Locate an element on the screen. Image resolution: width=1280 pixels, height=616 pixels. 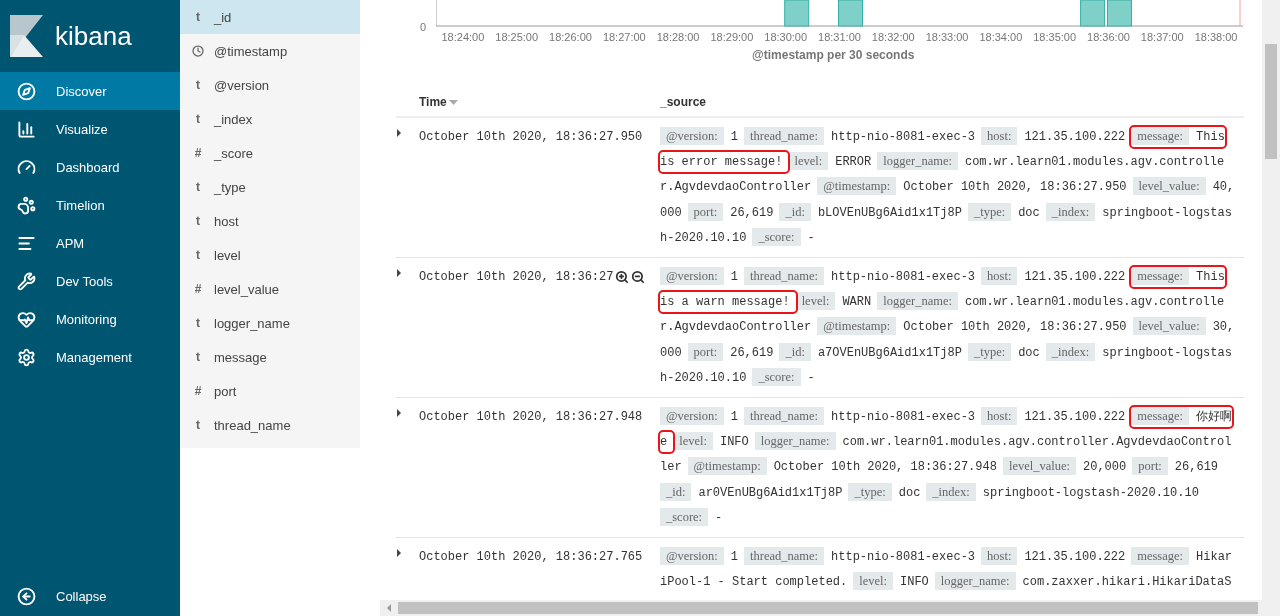
y-axis-label: 0 is located at coordinates (422, 27).